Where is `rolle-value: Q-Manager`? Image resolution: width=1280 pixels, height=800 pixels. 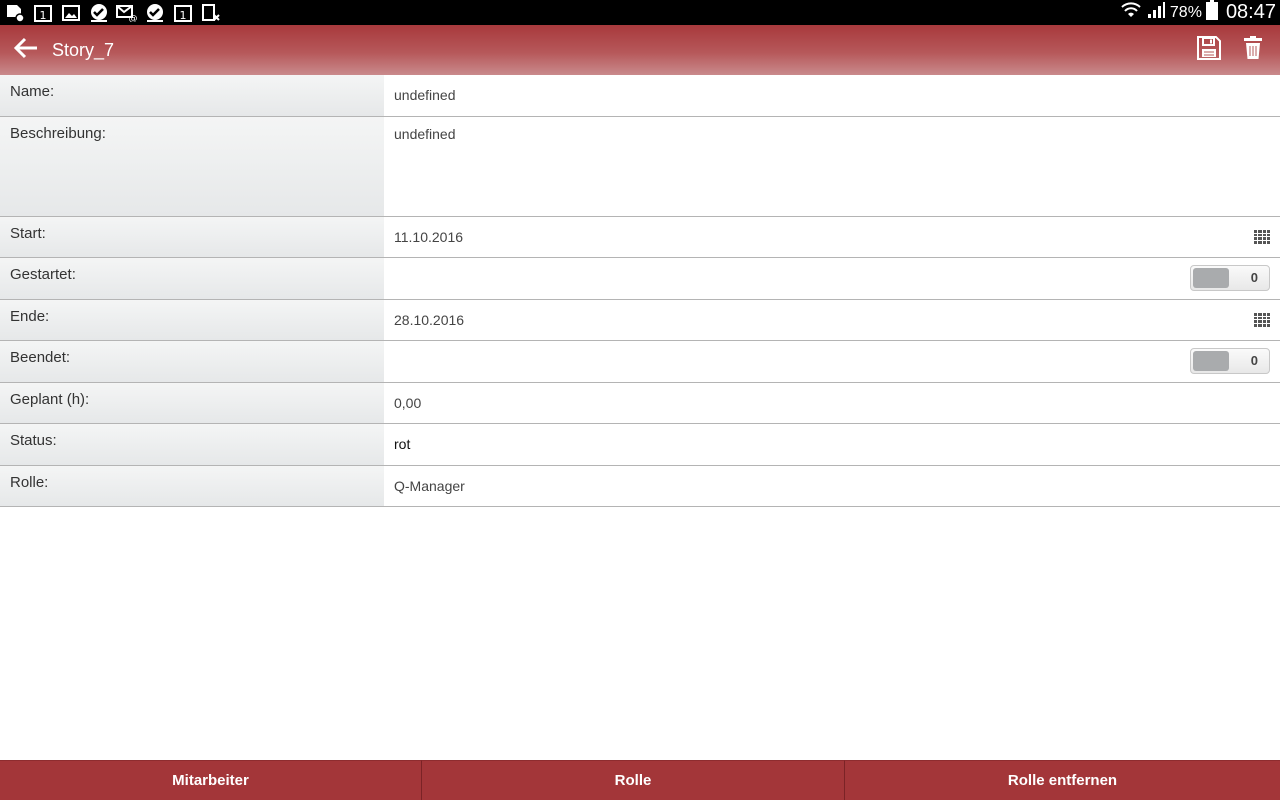 rolle-value: Q-Manager is located at coordinates (429, 485).